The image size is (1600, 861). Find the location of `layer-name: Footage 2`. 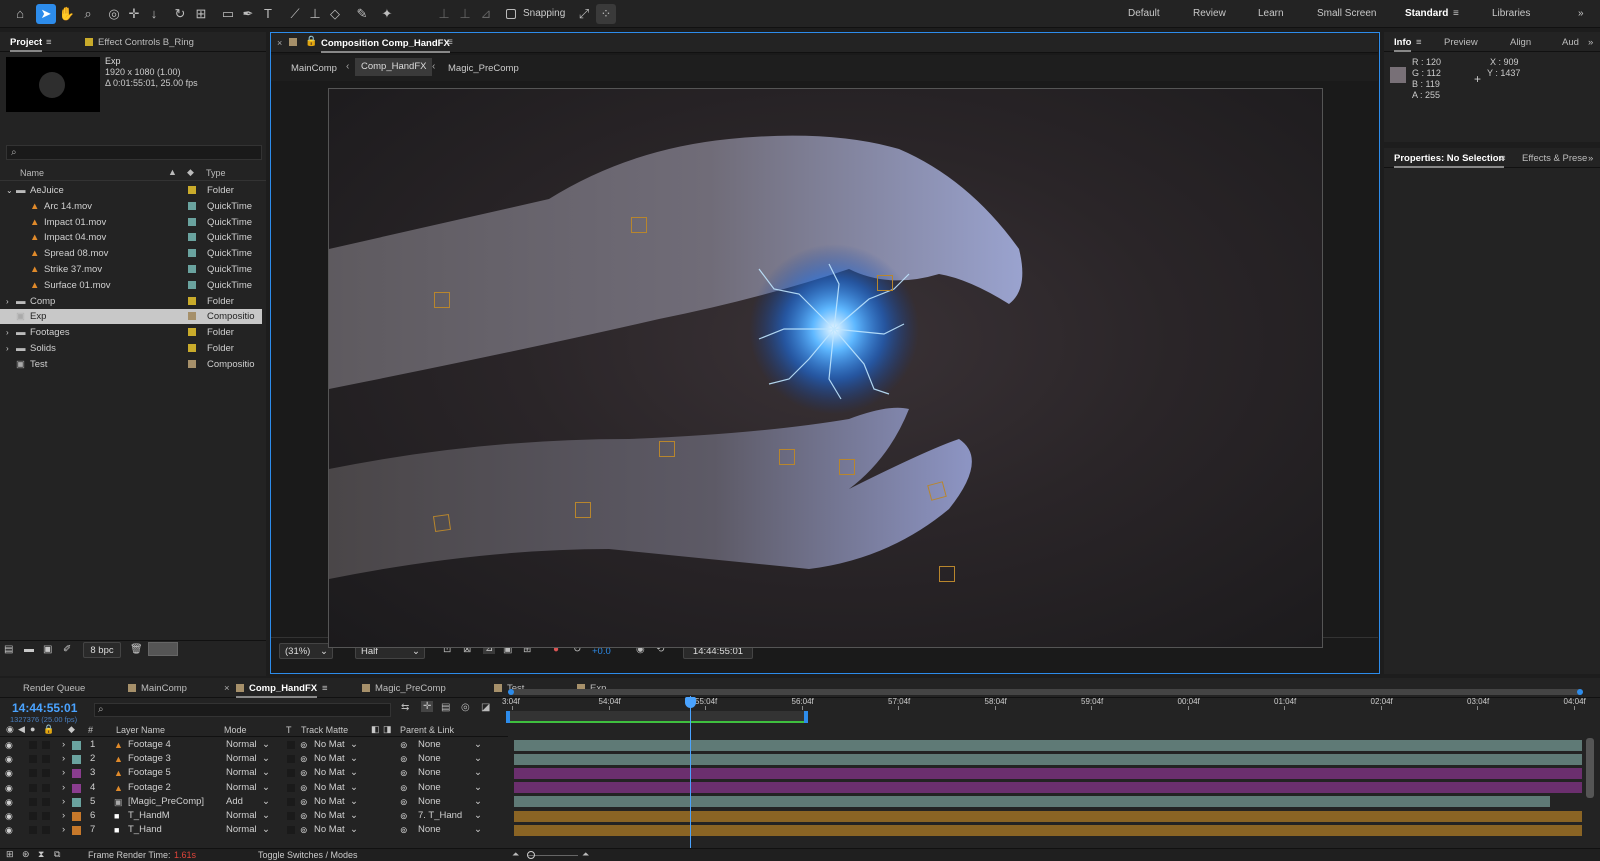

layer-name: Footage 2 is located at coordinates (149, 788).